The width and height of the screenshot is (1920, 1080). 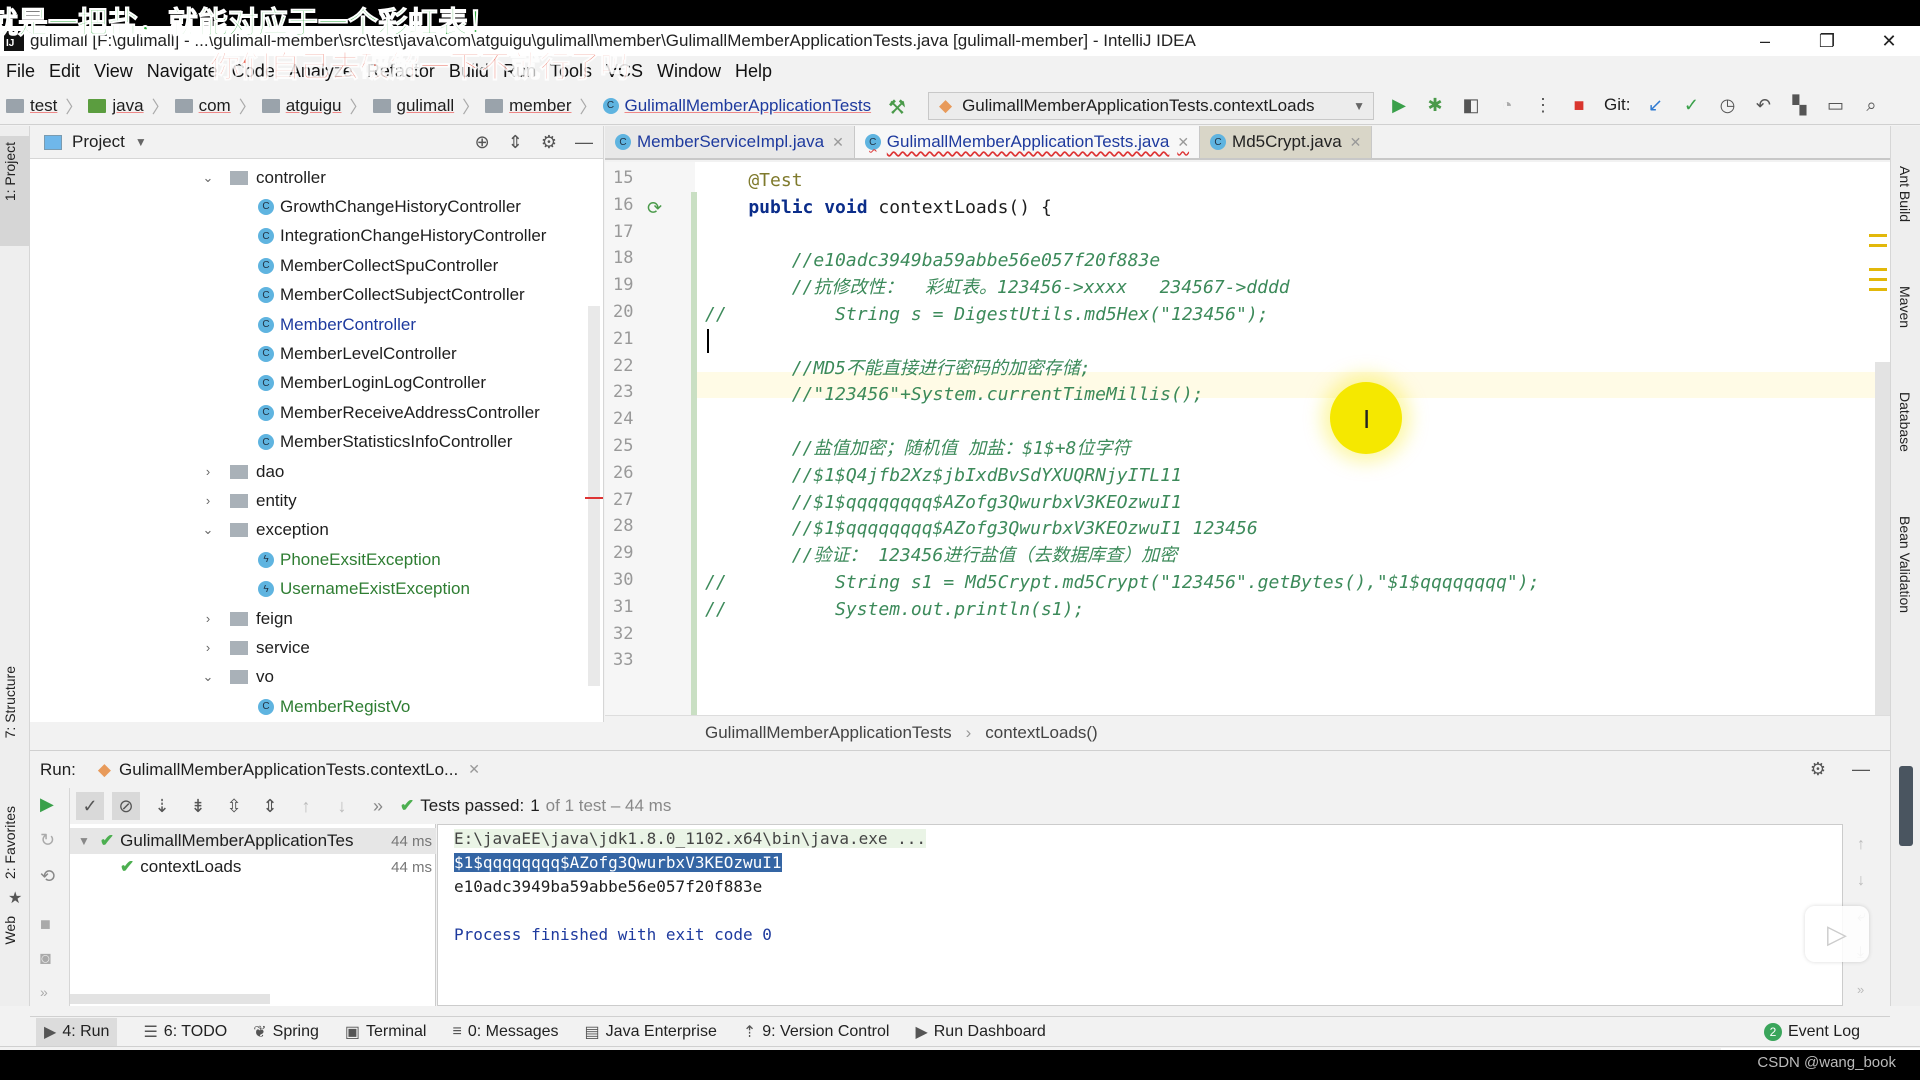 What do you see at coordinates (941, 556) in the screenshot?
I see `code-line: //验证： 123456进行盐值（去数据库查）加密` at bounding box center [941, 556].